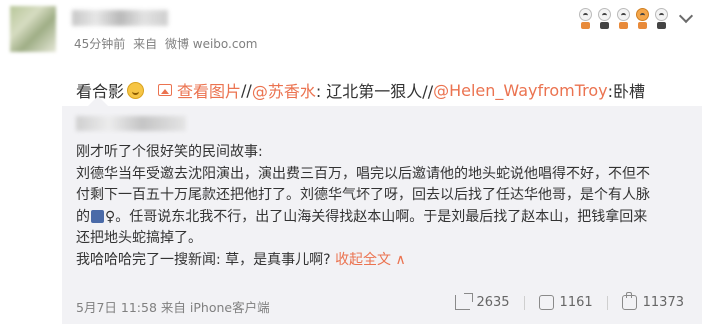 The width and height of the screenshot is (703, 324). What do you see at coordinates (382, 304) in the screenshot?
I see `repost-footer: 5月7日 11:58 来自 iPhone客户端 2635 1161 11373` at bounding box center [382, 304].